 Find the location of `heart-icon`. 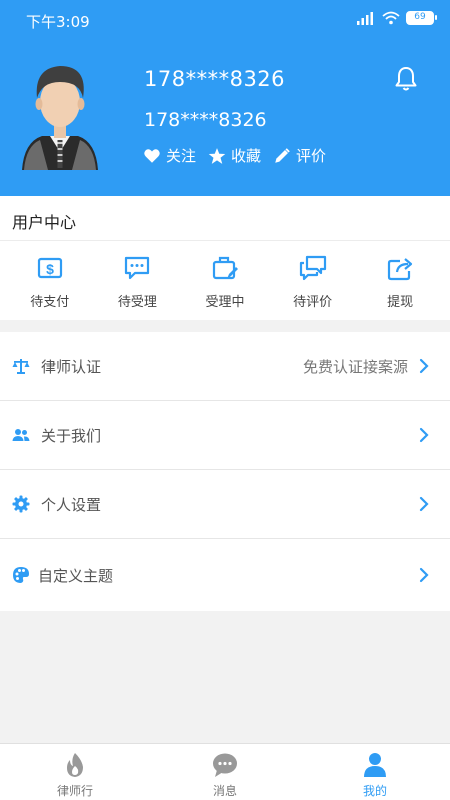

heart-icon is located at coordinates (152, 155).